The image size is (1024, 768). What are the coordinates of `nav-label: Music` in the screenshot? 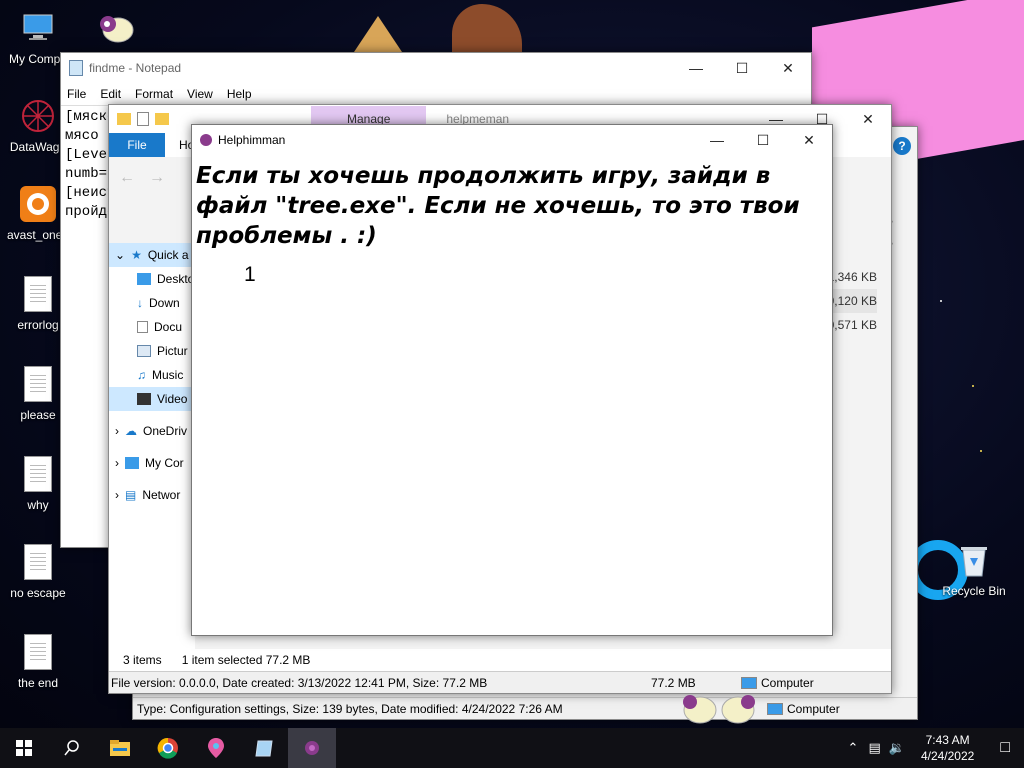 It's located at (168, 375).